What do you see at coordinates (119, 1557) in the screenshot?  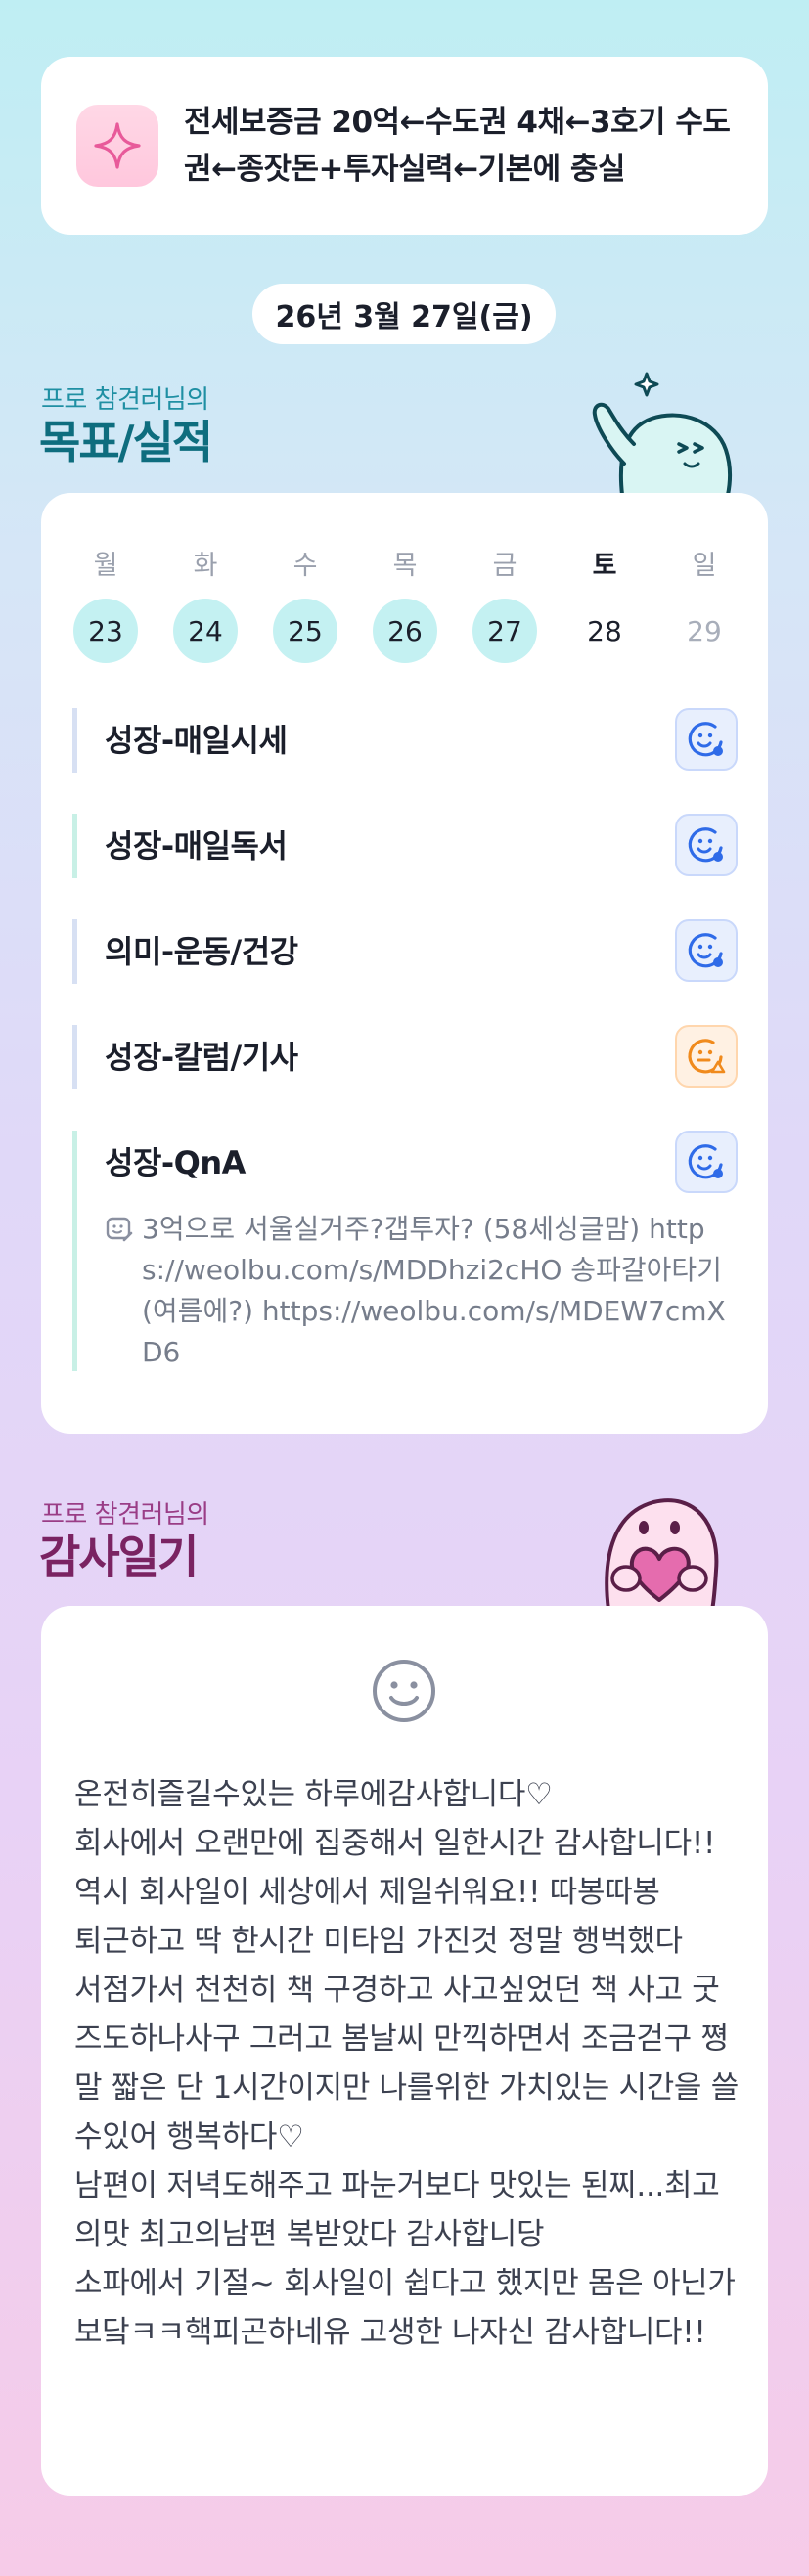 I see `gratitude-section-title: 감사일기` at bounding box center [119, 1557].